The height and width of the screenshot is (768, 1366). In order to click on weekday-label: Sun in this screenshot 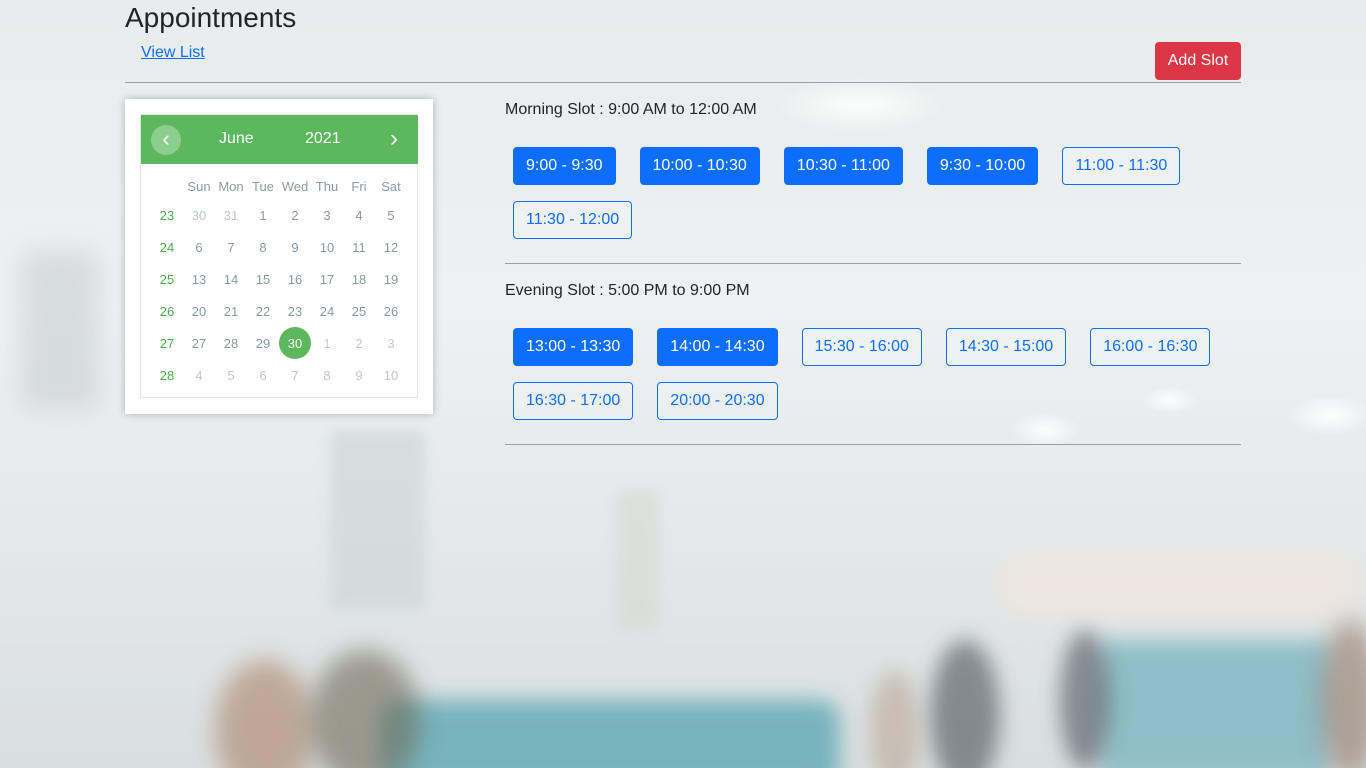, I will do `click(199, 186)`.